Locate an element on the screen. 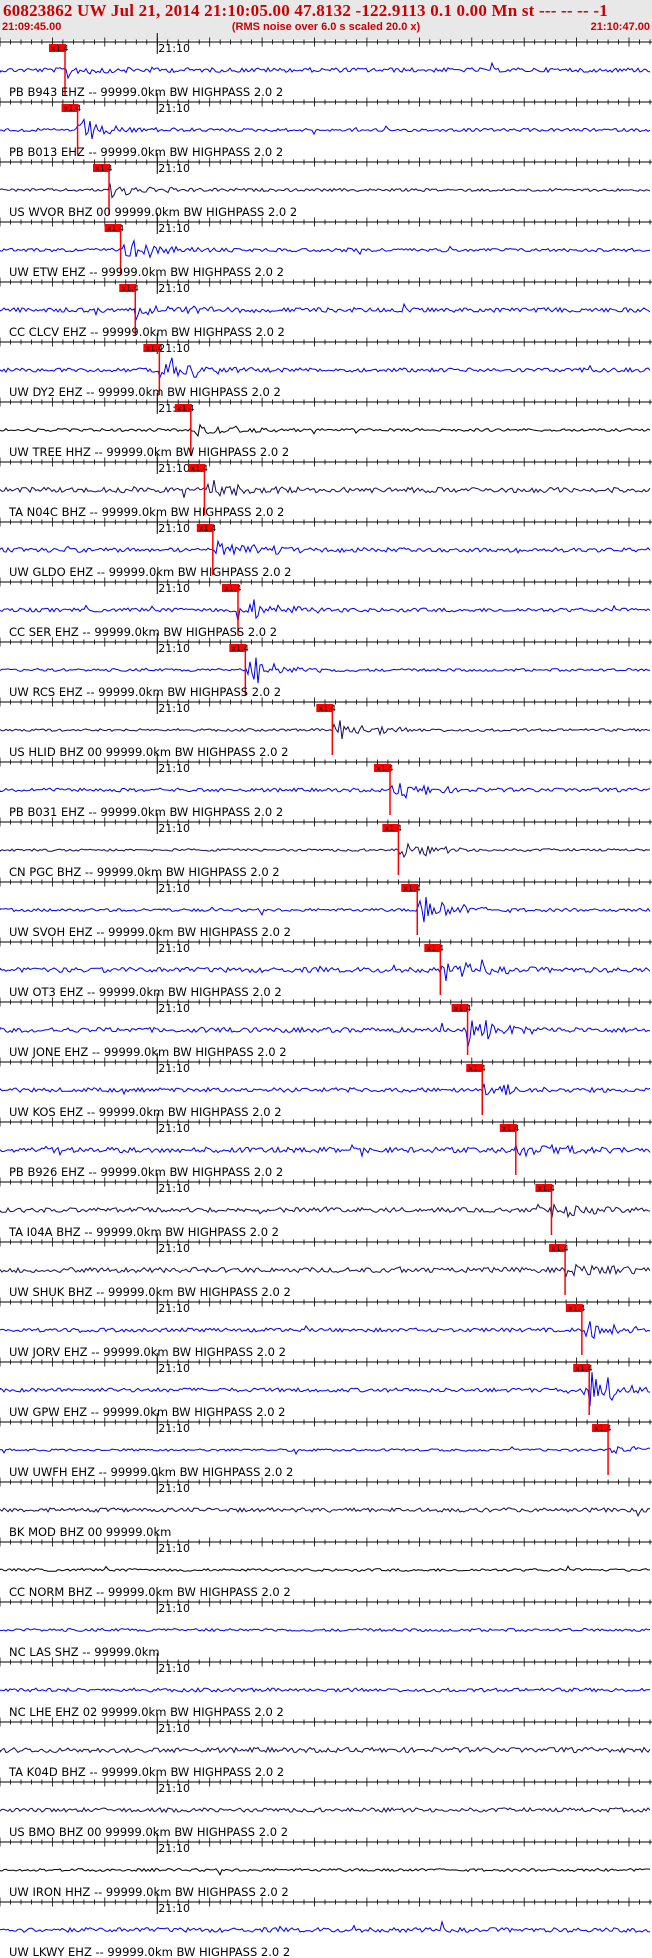  station-label: NC LAS SHZ -- 99999.0km is located at coordinates (84, 1652).